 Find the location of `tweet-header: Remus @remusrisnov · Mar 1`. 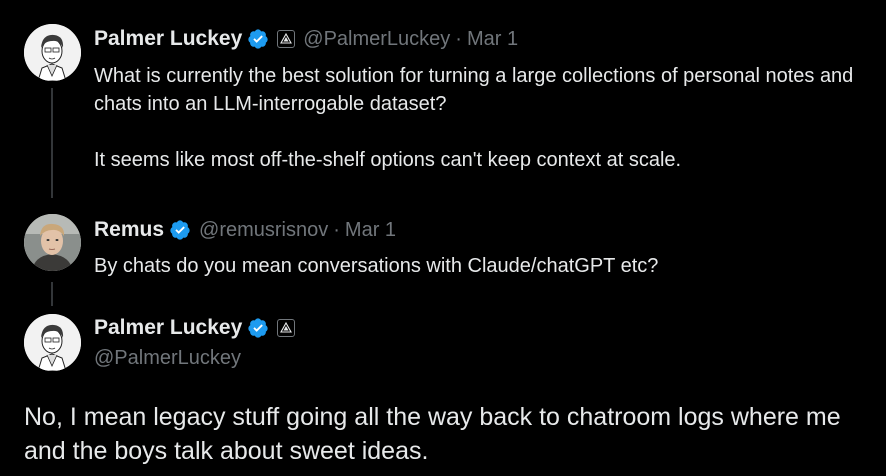

tweet-header: Remus @remusrisnov · Mar 1 is located at coordinates (245, 230).